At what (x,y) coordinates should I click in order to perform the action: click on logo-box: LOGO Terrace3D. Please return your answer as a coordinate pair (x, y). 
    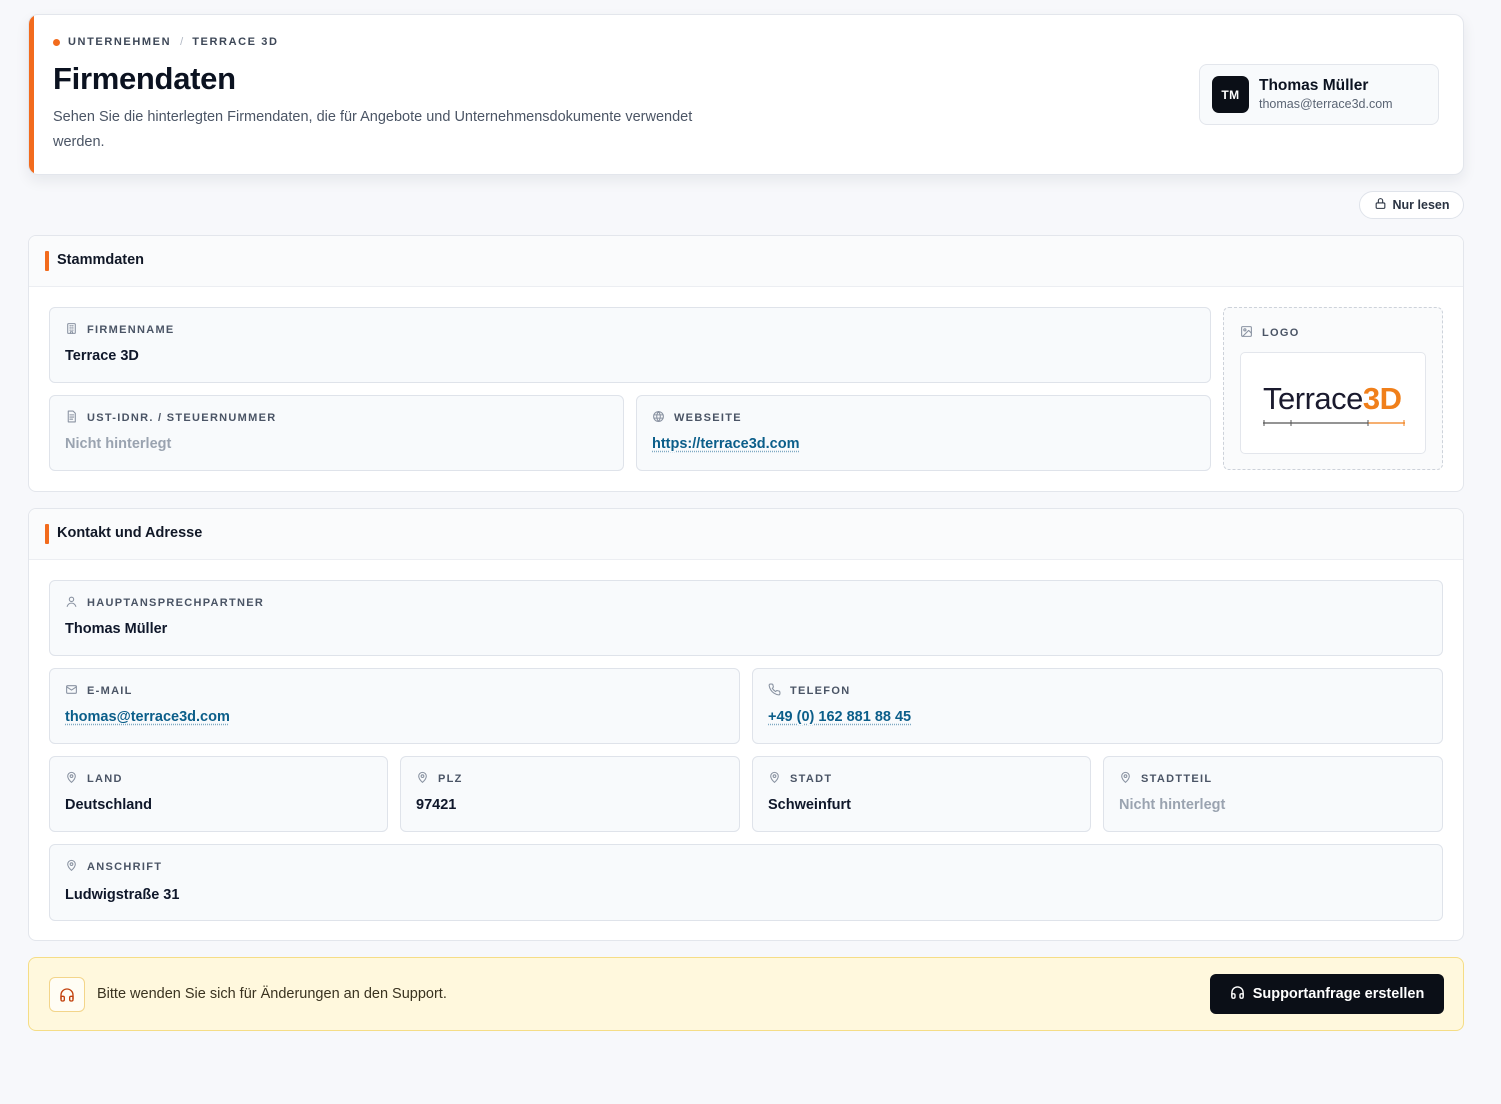
    Looking at the image, I should click on (1333, 388).